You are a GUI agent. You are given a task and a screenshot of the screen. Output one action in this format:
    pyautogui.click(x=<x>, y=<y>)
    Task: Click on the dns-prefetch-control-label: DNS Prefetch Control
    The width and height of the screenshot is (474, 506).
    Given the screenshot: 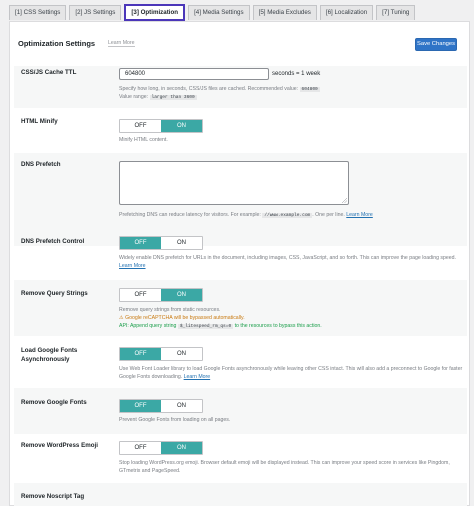 What is the action you would take?
    pyautogui.click(x=53, y=241)
    